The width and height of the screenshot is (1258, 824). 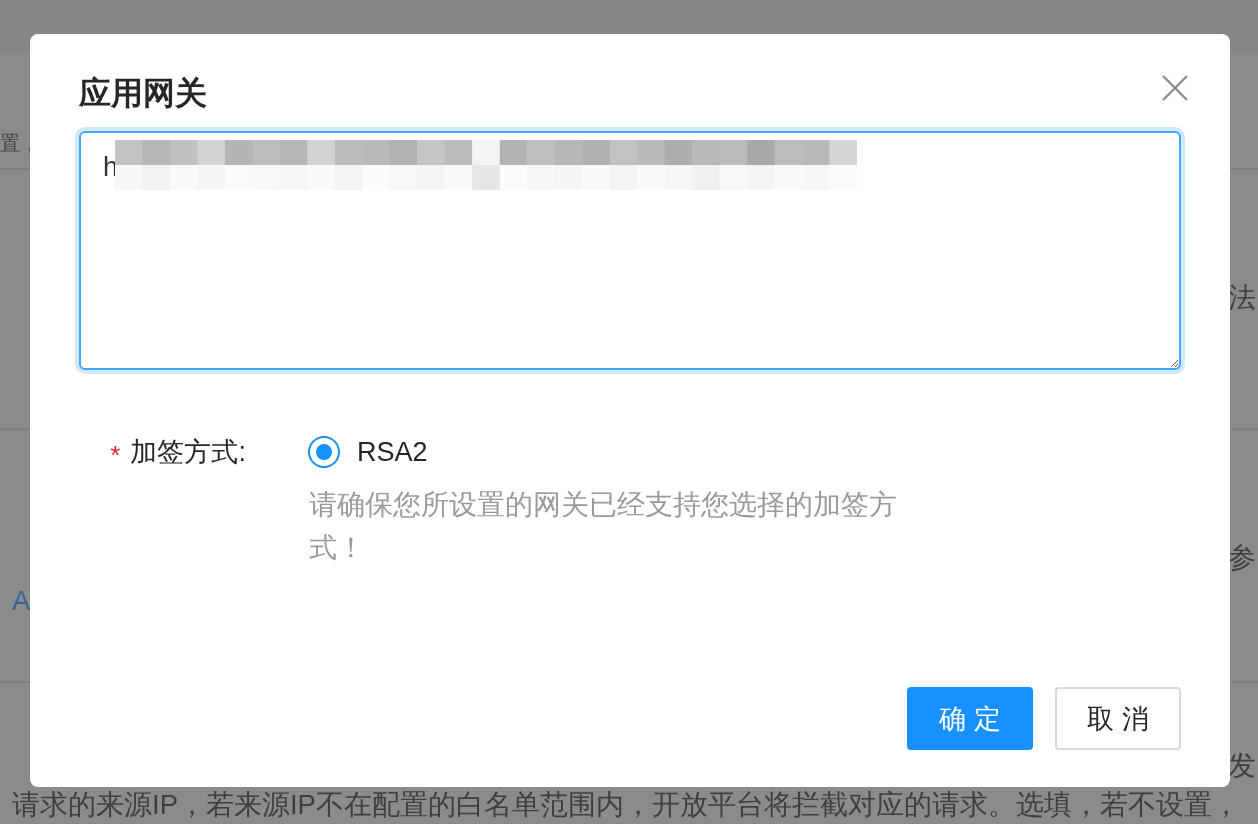 I want to click on background-text: 参, so click(x=1242, y=557).